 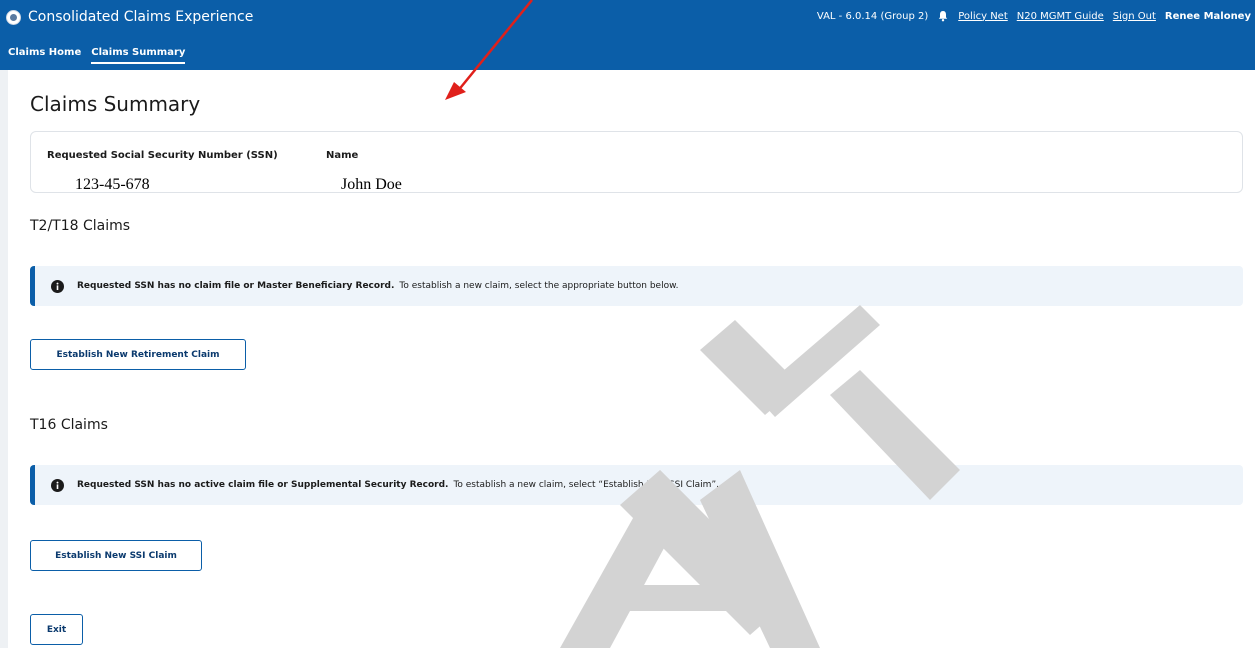 I want to click on annotation-arrow, so click(x=489, y=50).